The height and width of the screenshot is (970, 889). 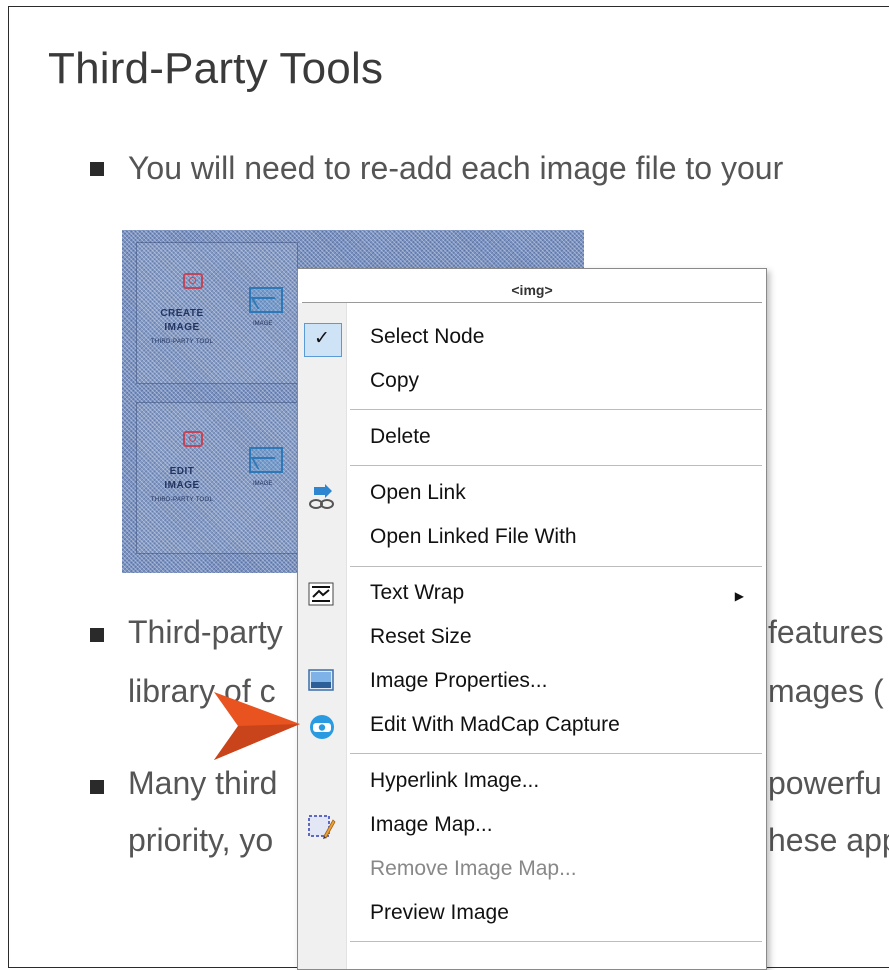 What do you see at coordinates (182, 313) in the screenshot?
I see `tile-label-line1: CREATE` at bounding box center [182, 313].